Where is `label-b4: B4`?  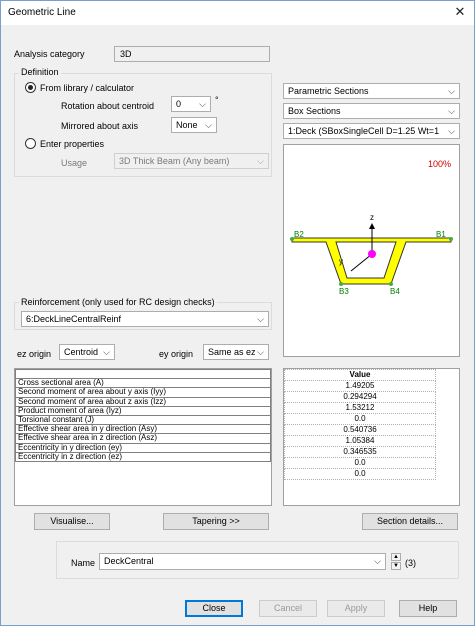
label-b4: B4 is located at coordinates (395, 291).